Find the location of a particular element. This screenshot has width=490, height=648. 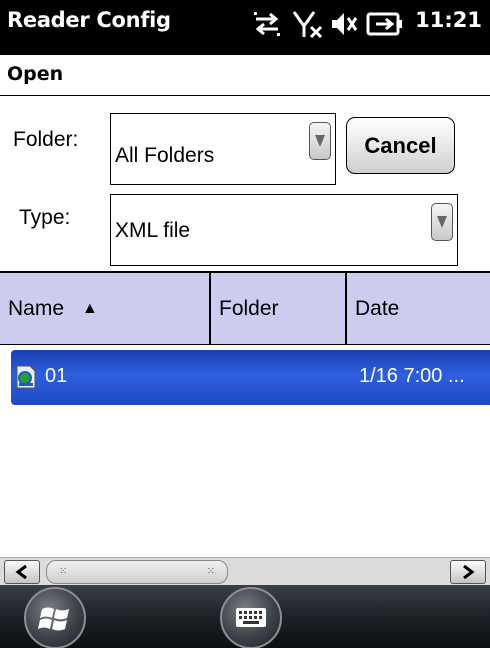

xml-file-icon is located at coordinates (26, 377).